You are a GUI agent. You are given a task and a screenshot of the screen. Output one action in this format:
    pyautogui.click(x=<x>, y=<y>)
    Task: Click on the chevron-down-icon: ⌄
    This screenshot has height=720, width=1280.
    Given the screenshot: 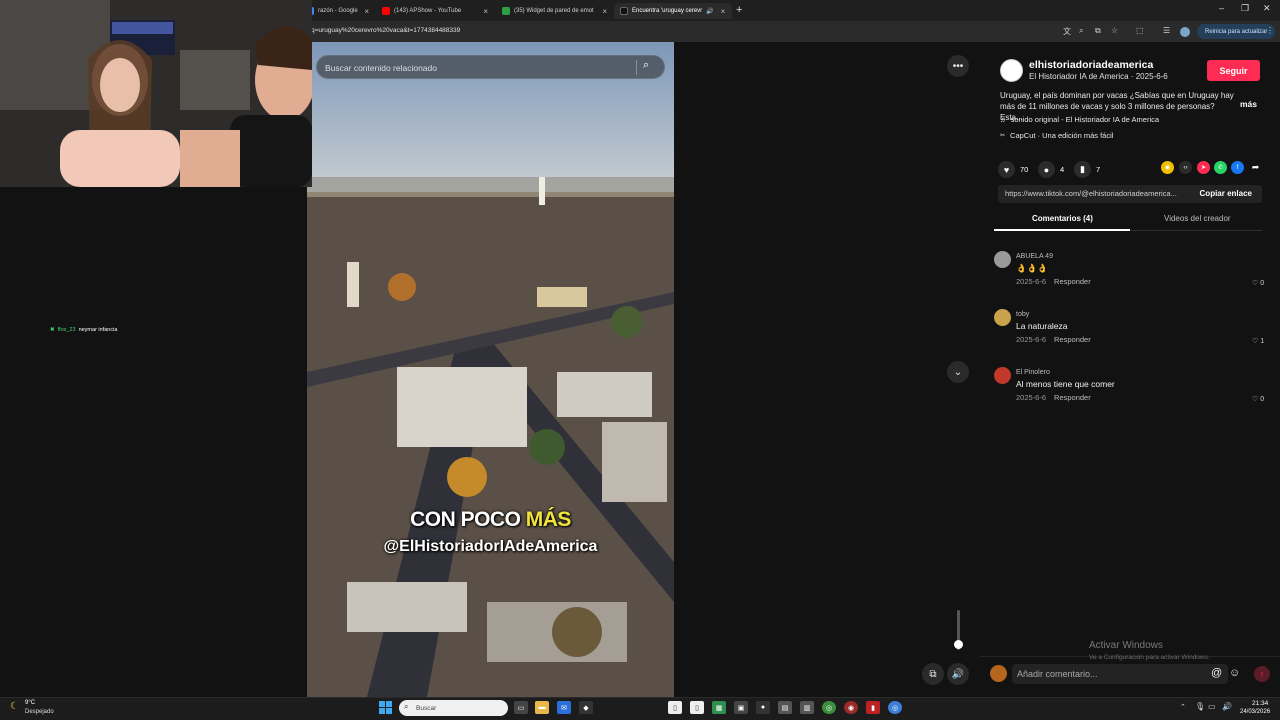 What is the action you would take?
    pyautogui.click(x=958, y=372)
    